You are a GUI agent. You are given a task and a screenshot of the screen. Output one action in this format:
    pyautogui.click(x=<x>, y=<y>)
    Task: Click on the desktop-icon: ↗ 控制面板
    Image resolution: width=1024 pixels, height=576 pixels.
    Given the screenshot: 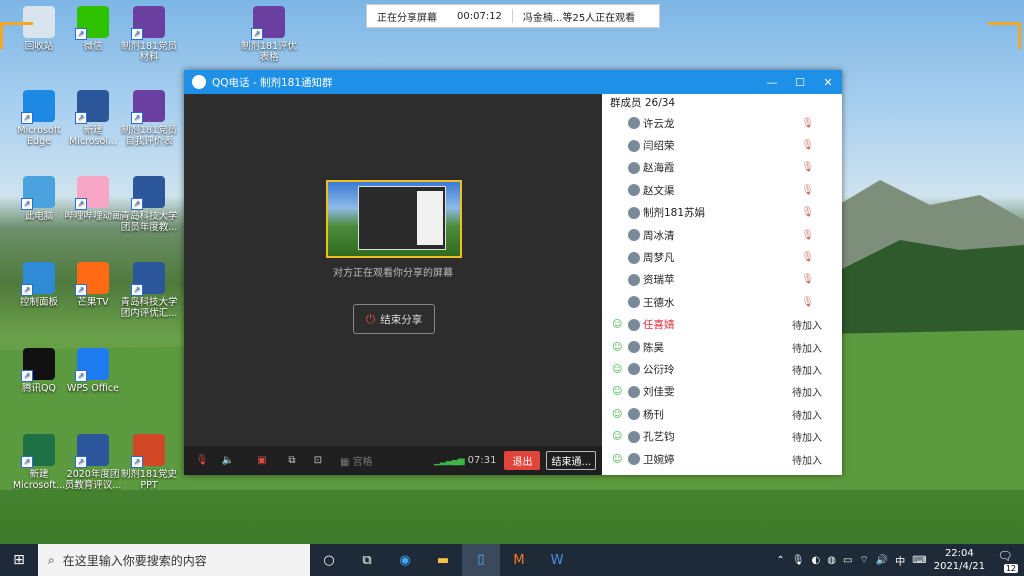 What is the action you would take?
    pyautogui.click(x=39, y=285)
    